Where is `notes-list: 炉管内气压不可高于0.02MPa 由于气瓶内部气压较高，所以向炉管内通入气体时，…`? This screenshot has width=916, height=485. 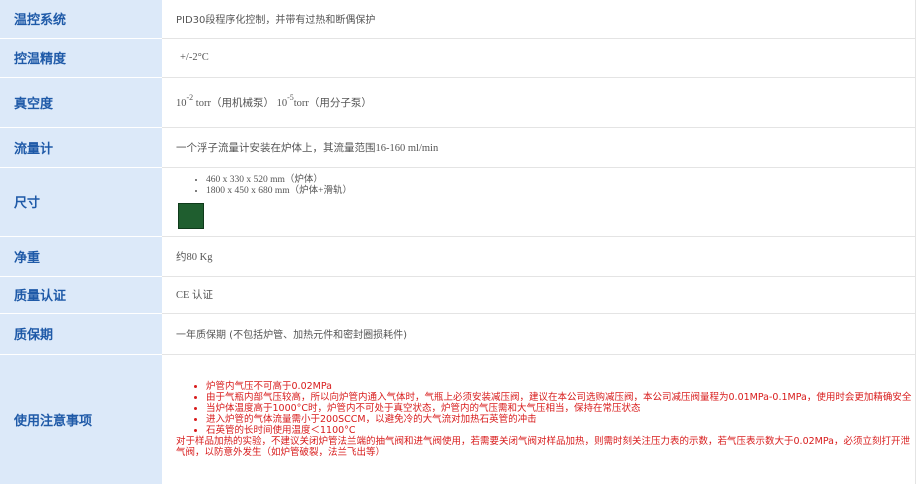
notes-list: 炉管内气压不可高于0.02MPa 由于气瓶内部气压较高，所以向炉管内通入气体时，… is located at coordinates (545, 408).